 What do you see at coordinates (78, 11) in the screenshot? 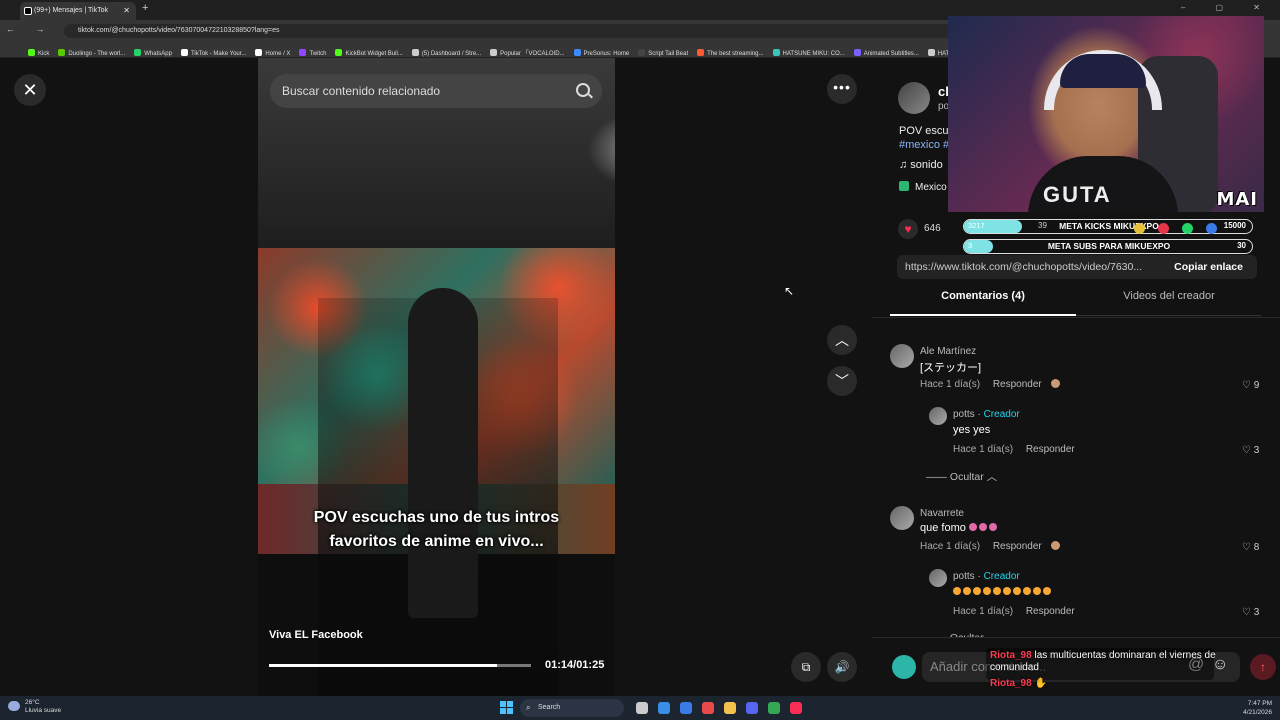
I see `browser-tab: (99+) Mensajes | TikTok ✕` at bounding box center [78, 11].